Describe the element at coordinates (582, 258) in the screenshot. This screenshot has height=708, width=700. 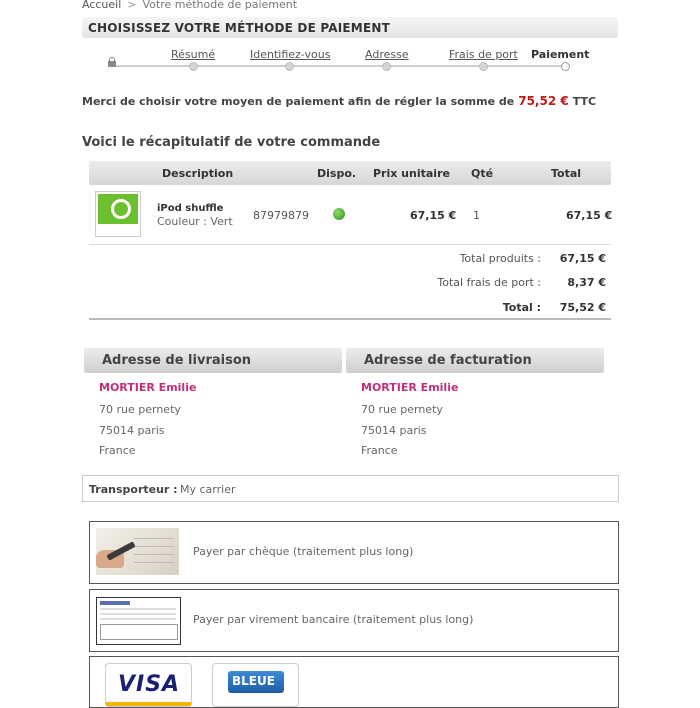
I see `total-products-value: 67,15 €` at that location.